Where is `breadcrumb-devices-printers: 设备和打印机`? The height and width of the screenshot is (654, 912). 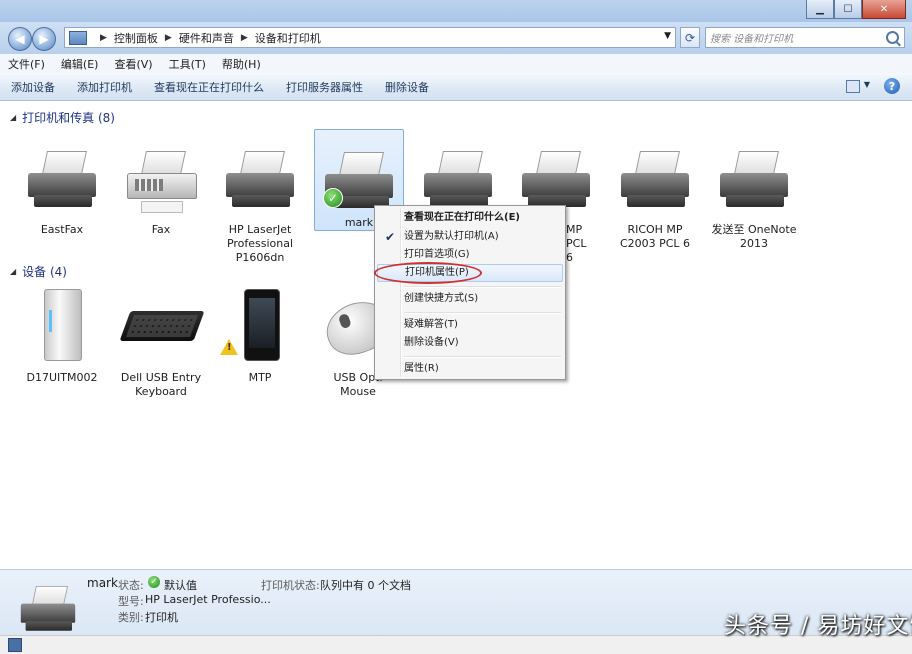
breadcrumb-devices-printers: 设备和打印机 is located at coordinates (288, 38).